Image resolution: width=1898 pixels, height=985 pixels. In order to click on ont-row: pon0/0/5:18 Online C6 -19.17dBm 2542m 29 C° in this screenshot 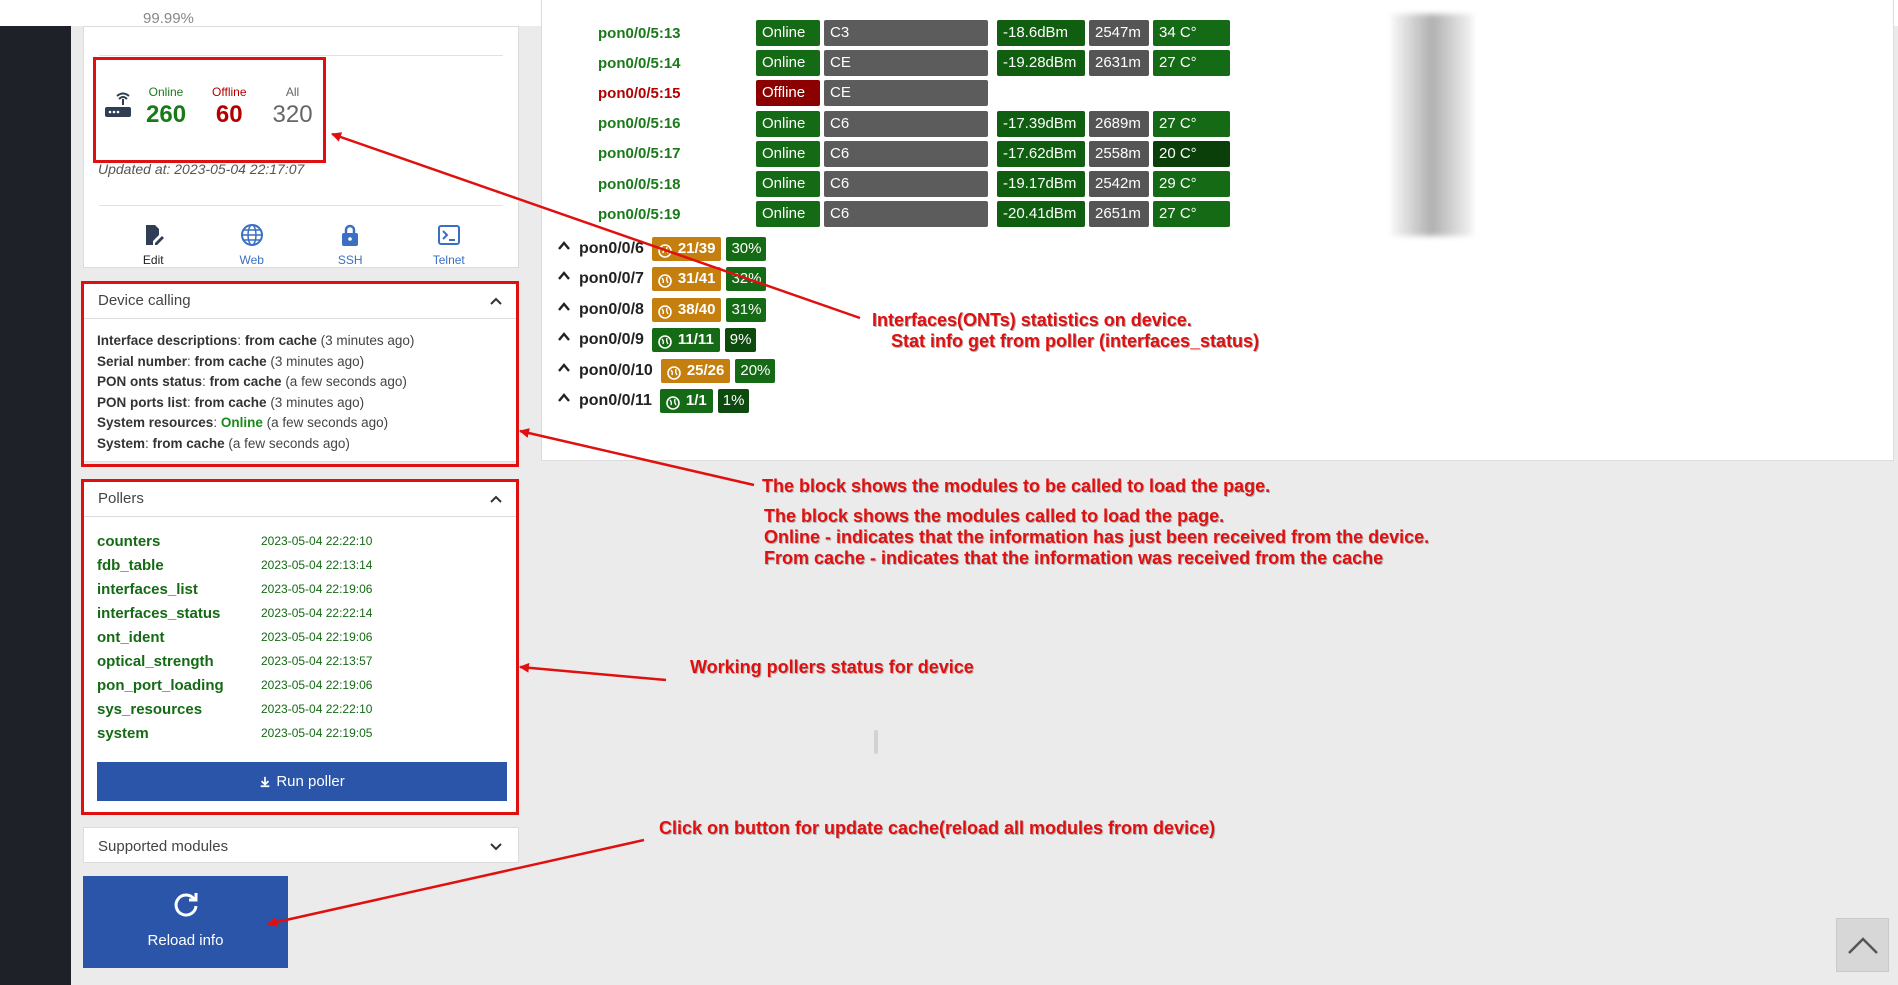, I will do `click(916, 184)`.